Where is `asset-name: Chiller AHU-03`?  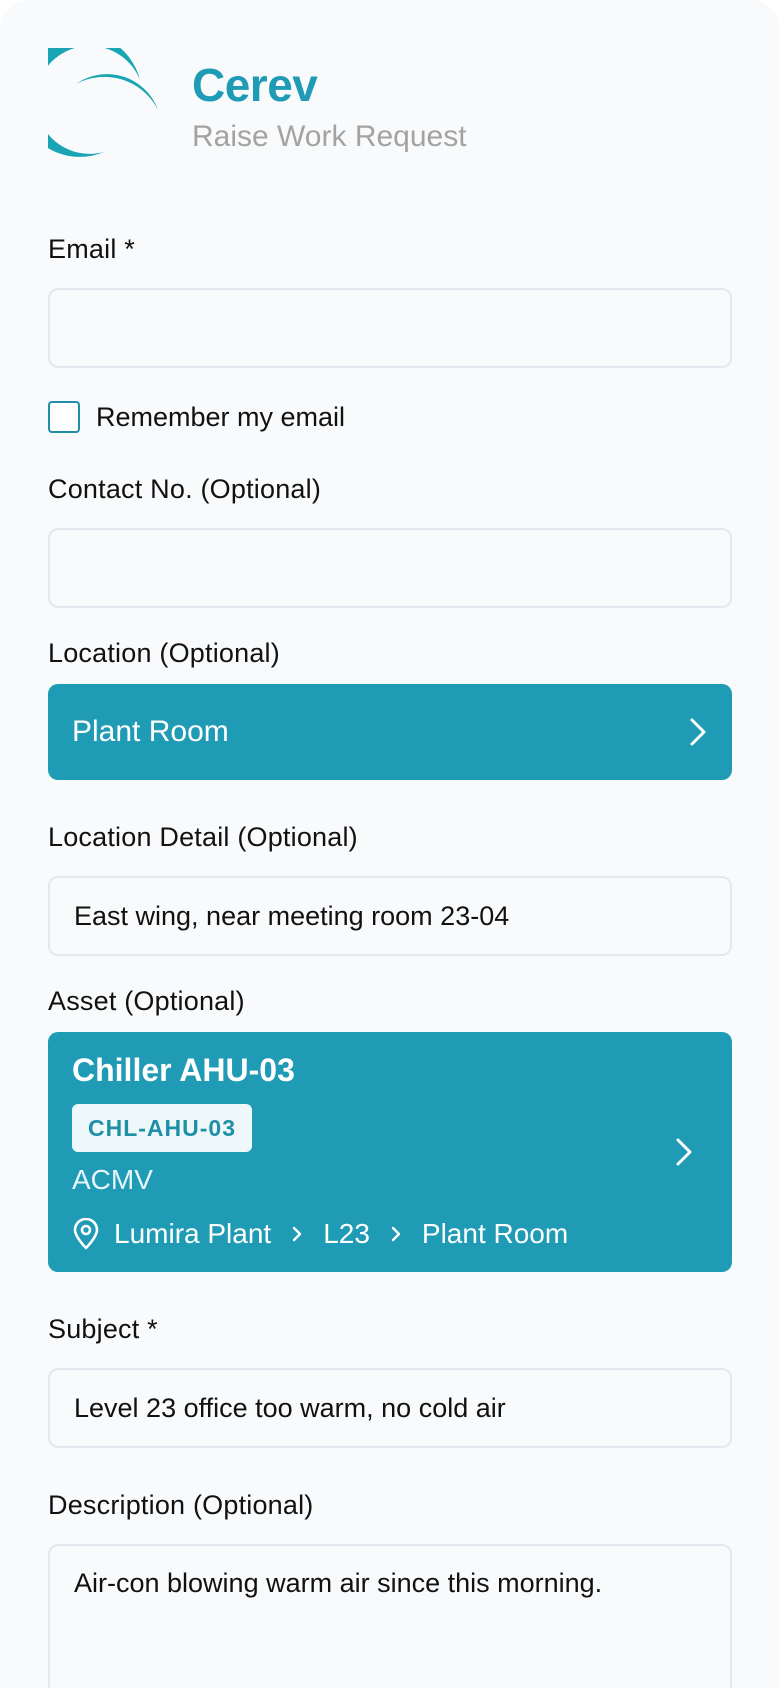
asset-name: Chiller AHU-03 is located at coordinates (183, 1070).